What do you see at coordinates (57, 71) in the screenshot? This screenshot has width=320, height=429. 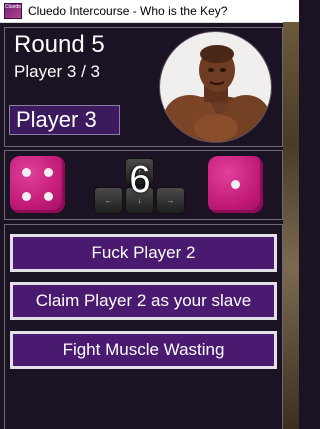 I see `player-count-label: Player 3 / 3` at bounding box center [57, 71].